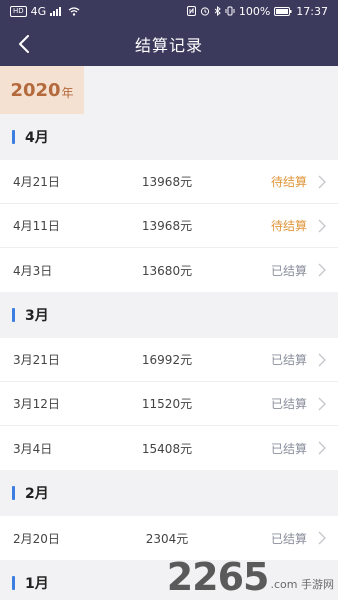 The height and width of the screenshot is (600, 338). What do you see at coordinates (169, 90) in the screenshot?
I see `year-selector-row: 2020 年` at bounding box center [169, 90].